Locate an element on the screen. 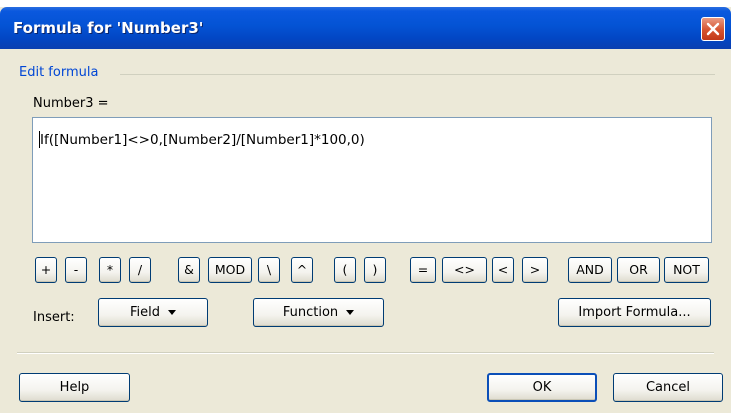 The image size is (731, 413). field-button-label: Field is located at coordinates (144, 312).